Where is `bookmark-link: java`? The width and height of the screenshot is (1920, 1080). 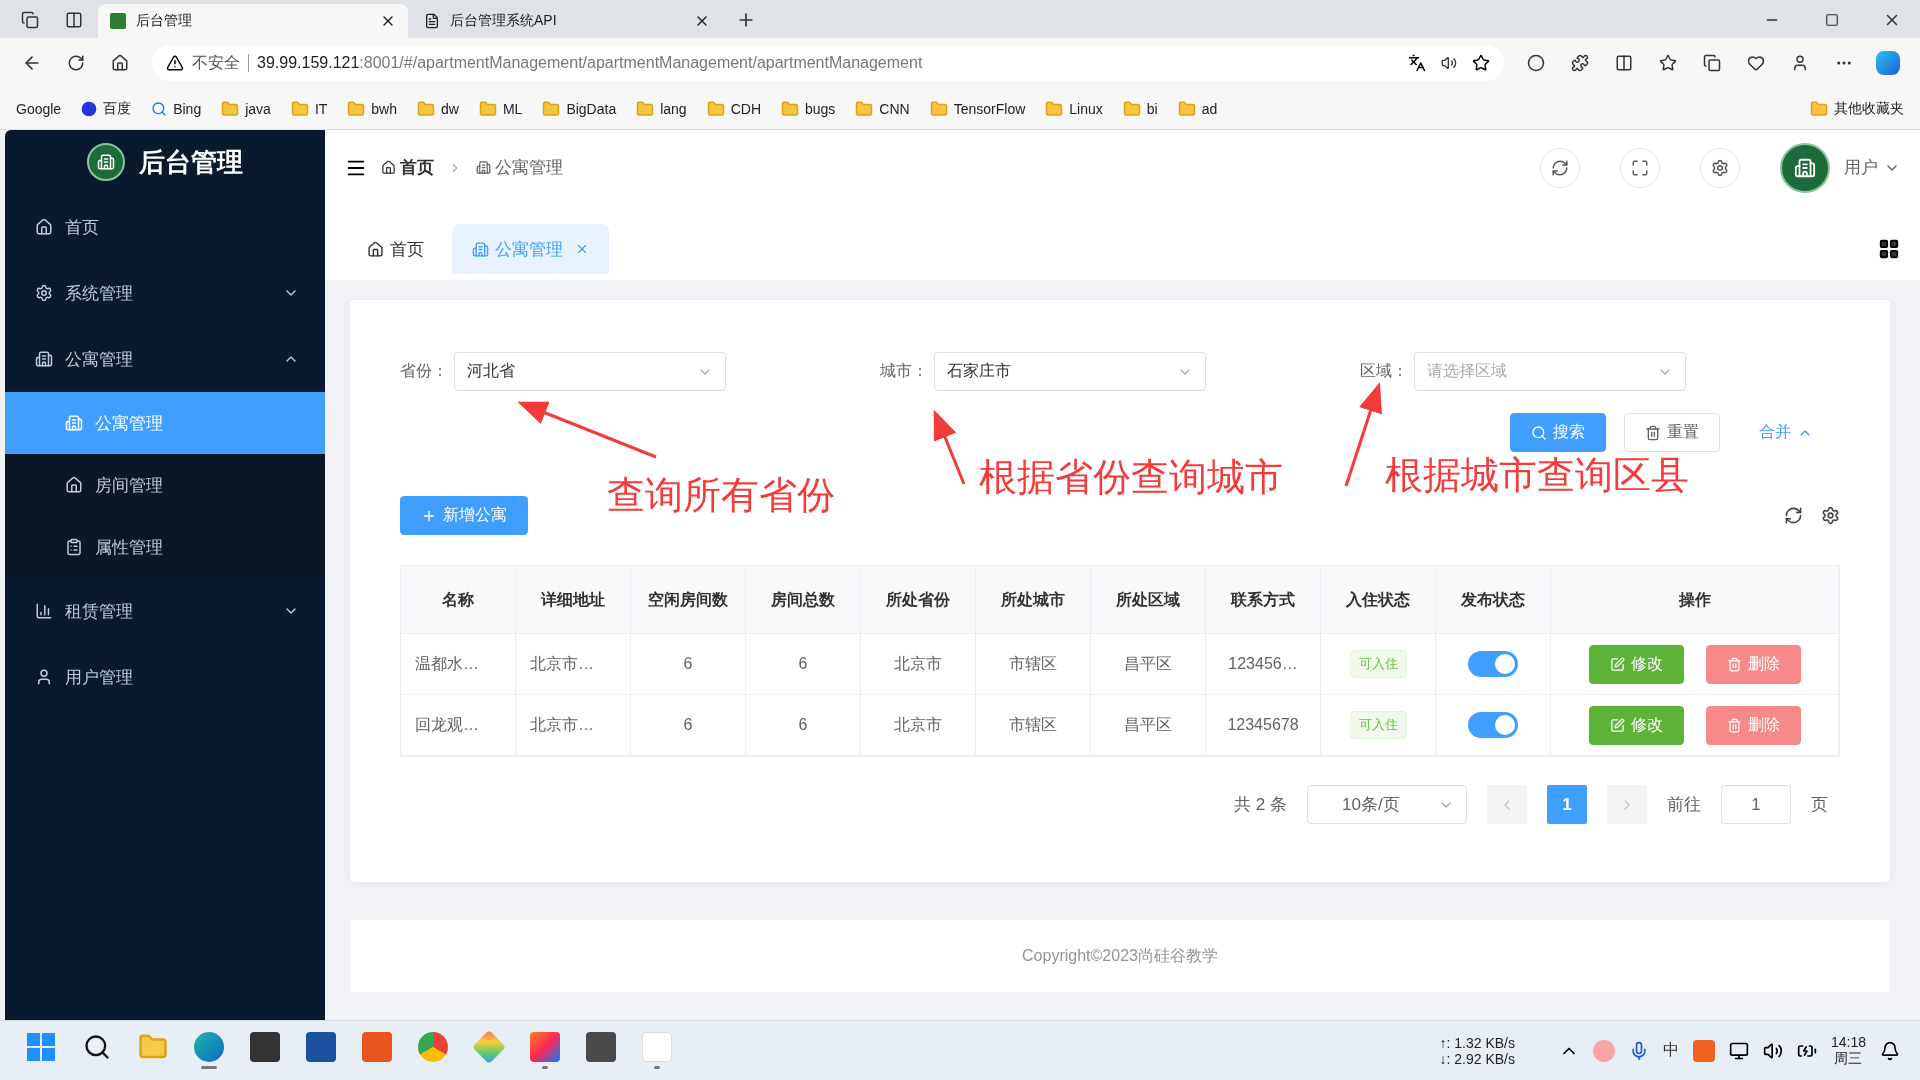 bookmark-link: java is located at coordinates (246, 108).